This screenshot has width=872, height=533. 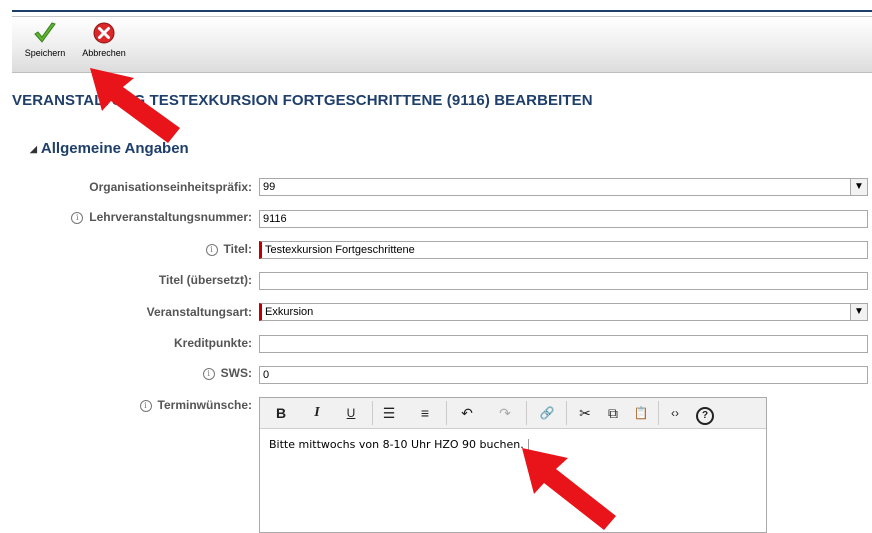 What do you see at coordinates (442, 11) in the screenshot?
I see `top-divider` at bounding box center [442, 11].